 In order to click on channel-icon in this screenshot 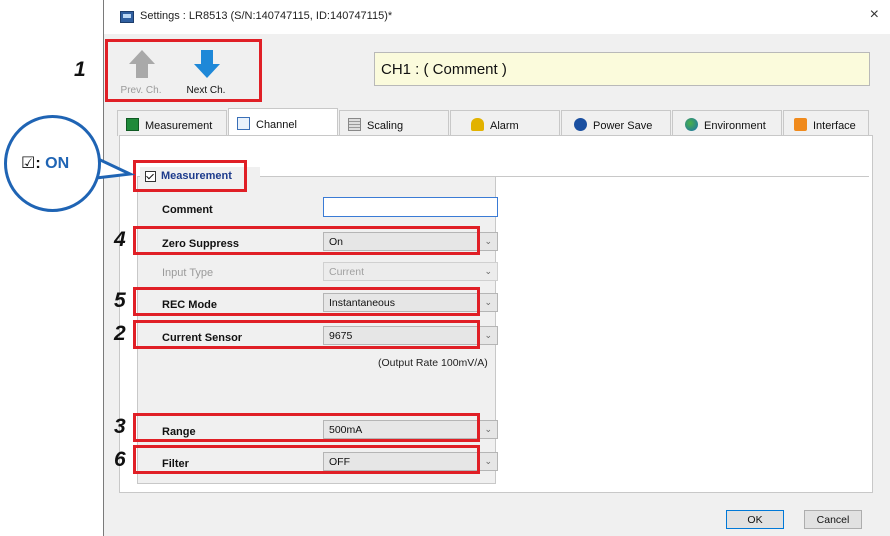, I will do `click(243, 123)`.